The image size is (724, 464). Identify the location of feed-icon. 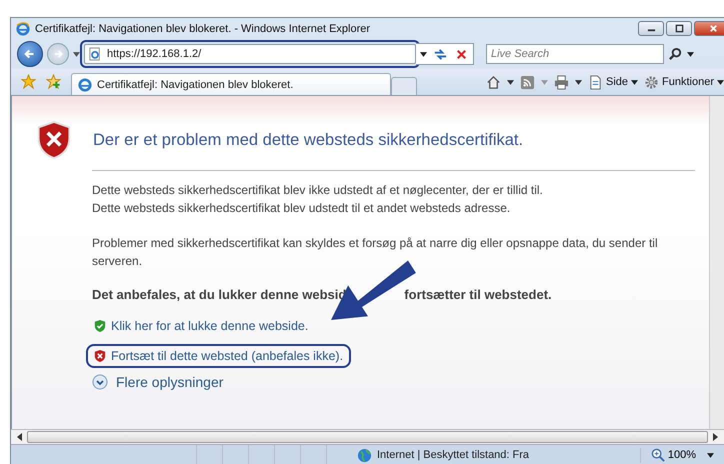
(527, 82).